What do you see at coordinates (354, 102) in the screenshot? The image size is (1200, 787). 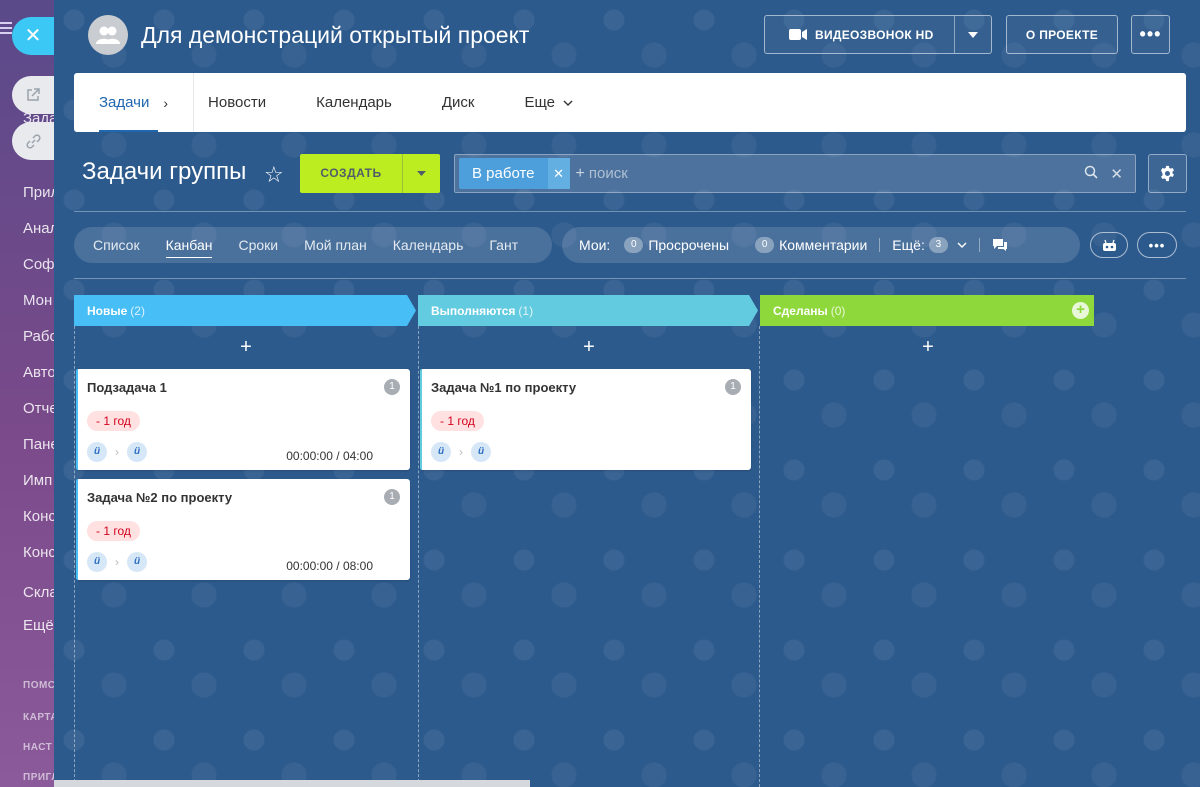 I see `tab-calendar: Календарь` at bounding box center [354, 102].